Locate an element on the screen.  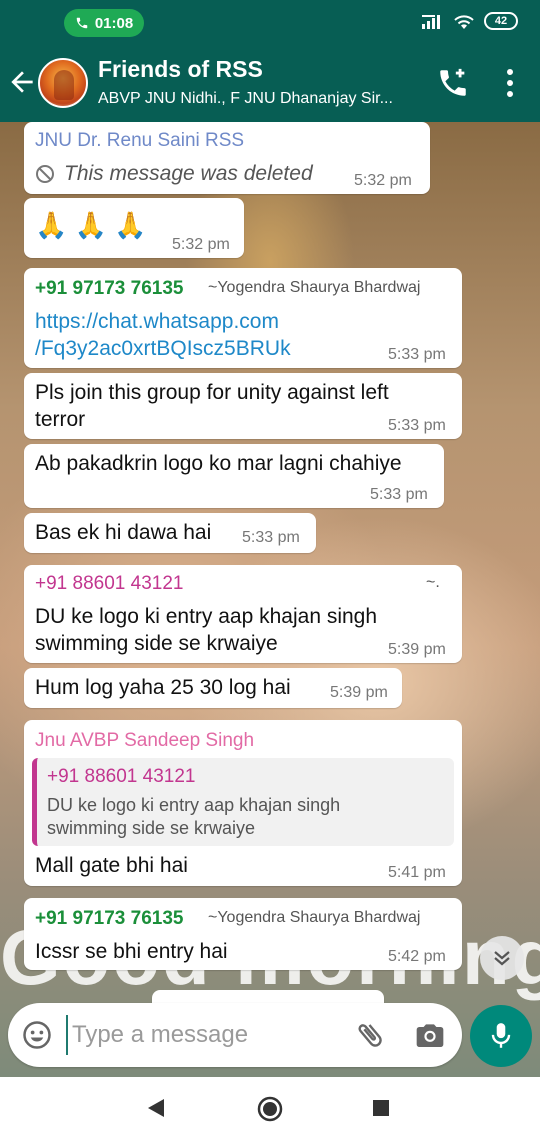
emoji-icon is located at coordinates (37, 1035).